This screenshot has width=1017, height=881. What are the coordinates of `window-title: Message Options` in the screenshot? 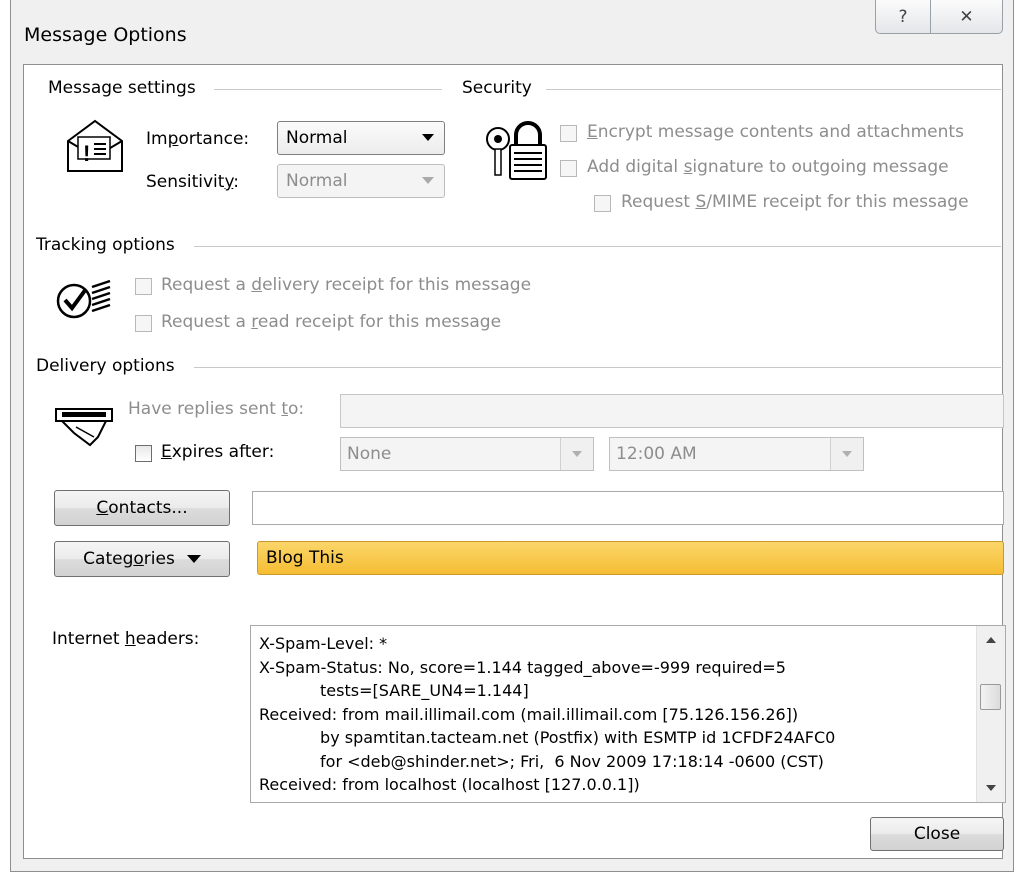 It's located at (105, 35).